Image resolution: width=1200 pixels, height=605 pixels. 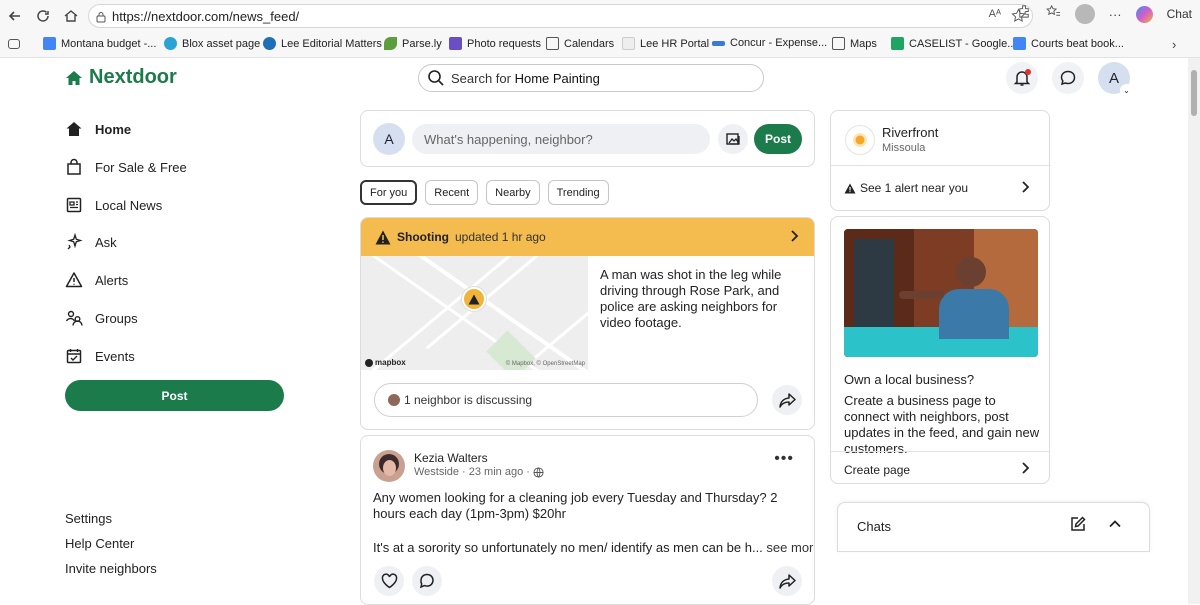 What do you see at coordinates (787, 581) in the screenshot?
I see `share-post-button` at bounding box center [787, 581].